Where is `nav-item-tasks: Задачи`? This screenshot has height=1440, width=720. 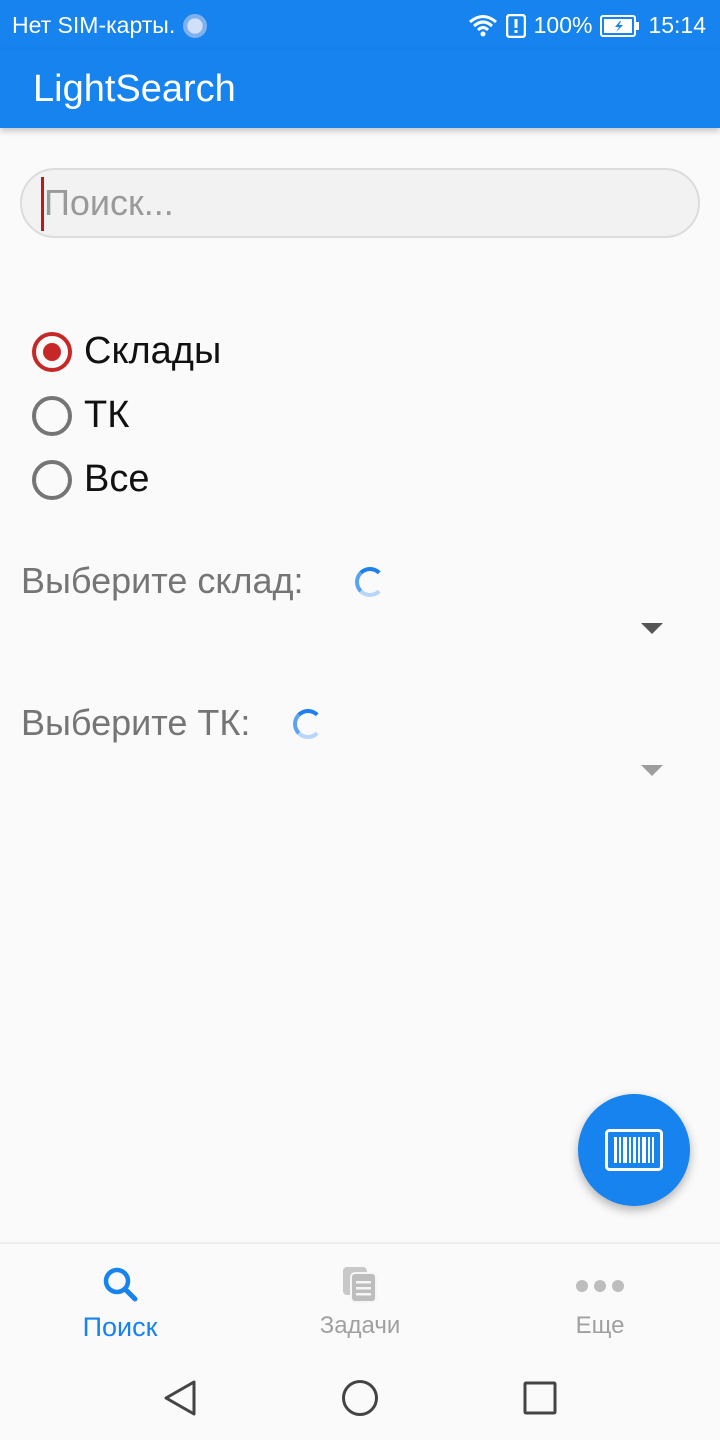 nav-item-tasks: Задачи is located at coordinates (360, 1301).